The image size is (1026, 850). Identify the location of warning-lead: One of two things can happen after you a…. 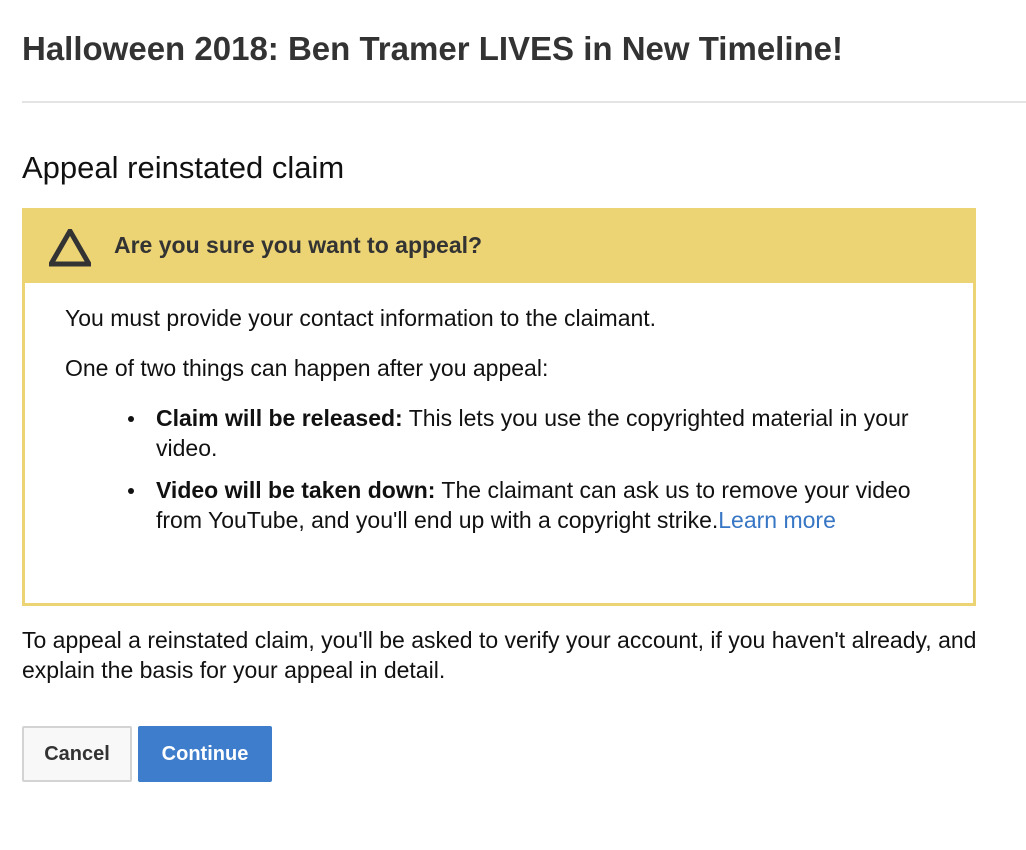
(307, 368).